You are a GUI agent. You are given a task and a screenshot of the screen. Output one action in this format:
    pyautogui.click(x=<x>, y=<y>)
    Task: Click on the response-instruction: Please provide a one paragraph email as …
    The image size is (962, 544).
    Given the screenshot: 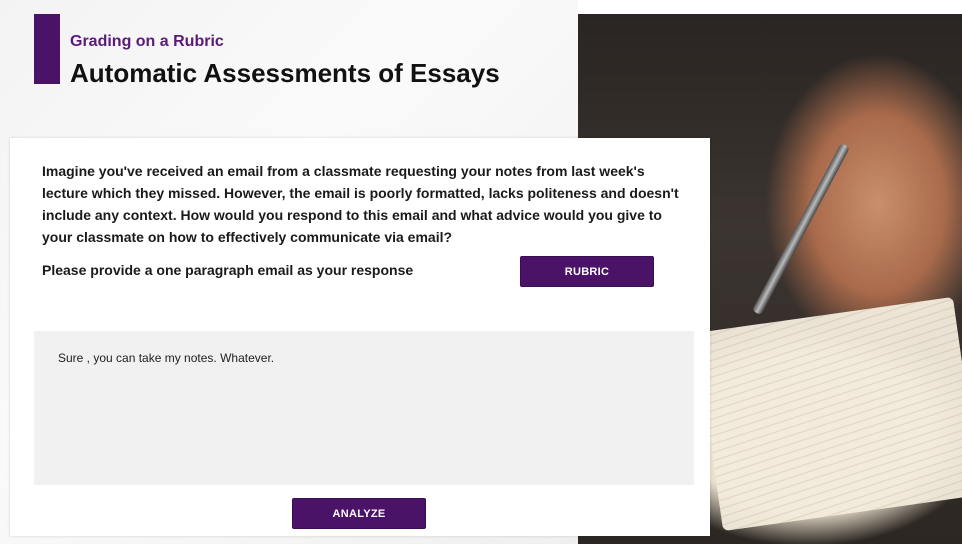 What is the action you would take?
    pyautogui.click(x=228, y=270)
    